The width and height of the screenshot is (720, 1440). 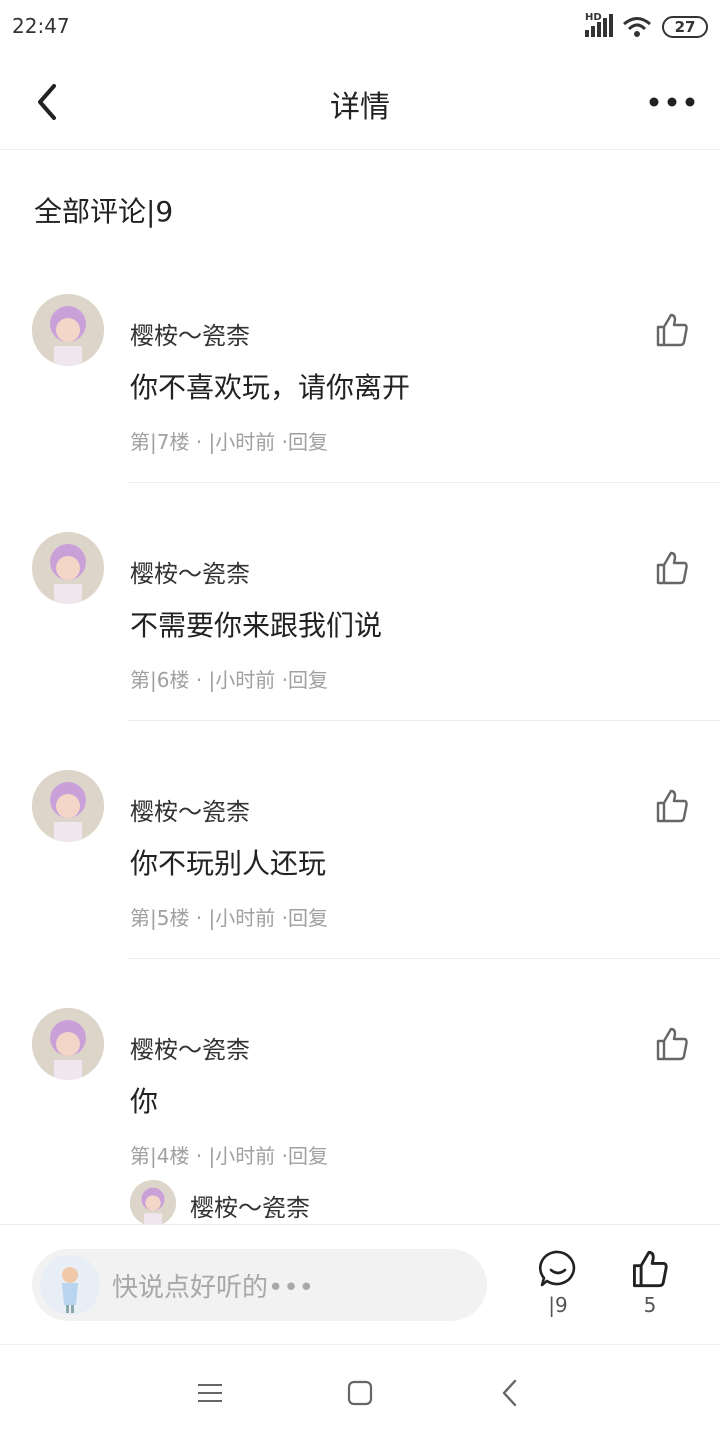 I want to click on comment-input: 快说点好听的•••, so click(x=259, y=1285).